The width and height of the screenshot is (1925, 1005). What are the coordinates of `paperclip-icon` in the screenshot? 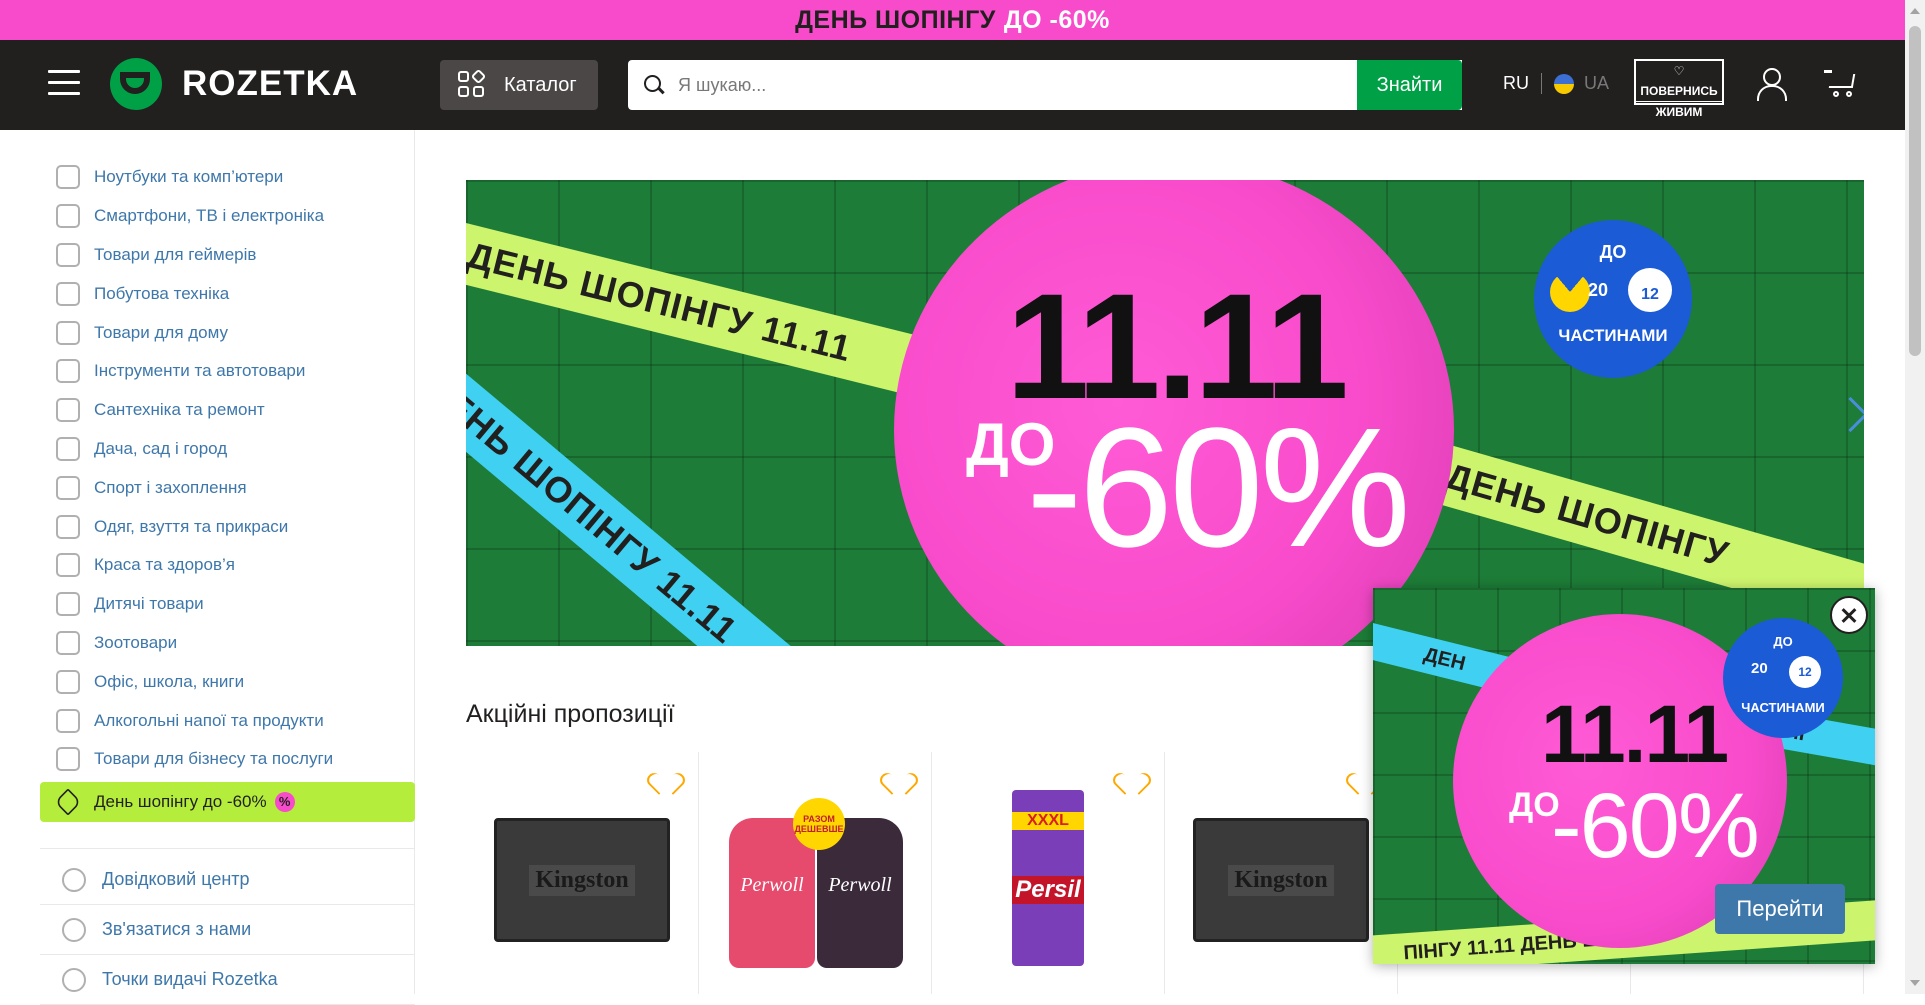 It's located at (68, 681).